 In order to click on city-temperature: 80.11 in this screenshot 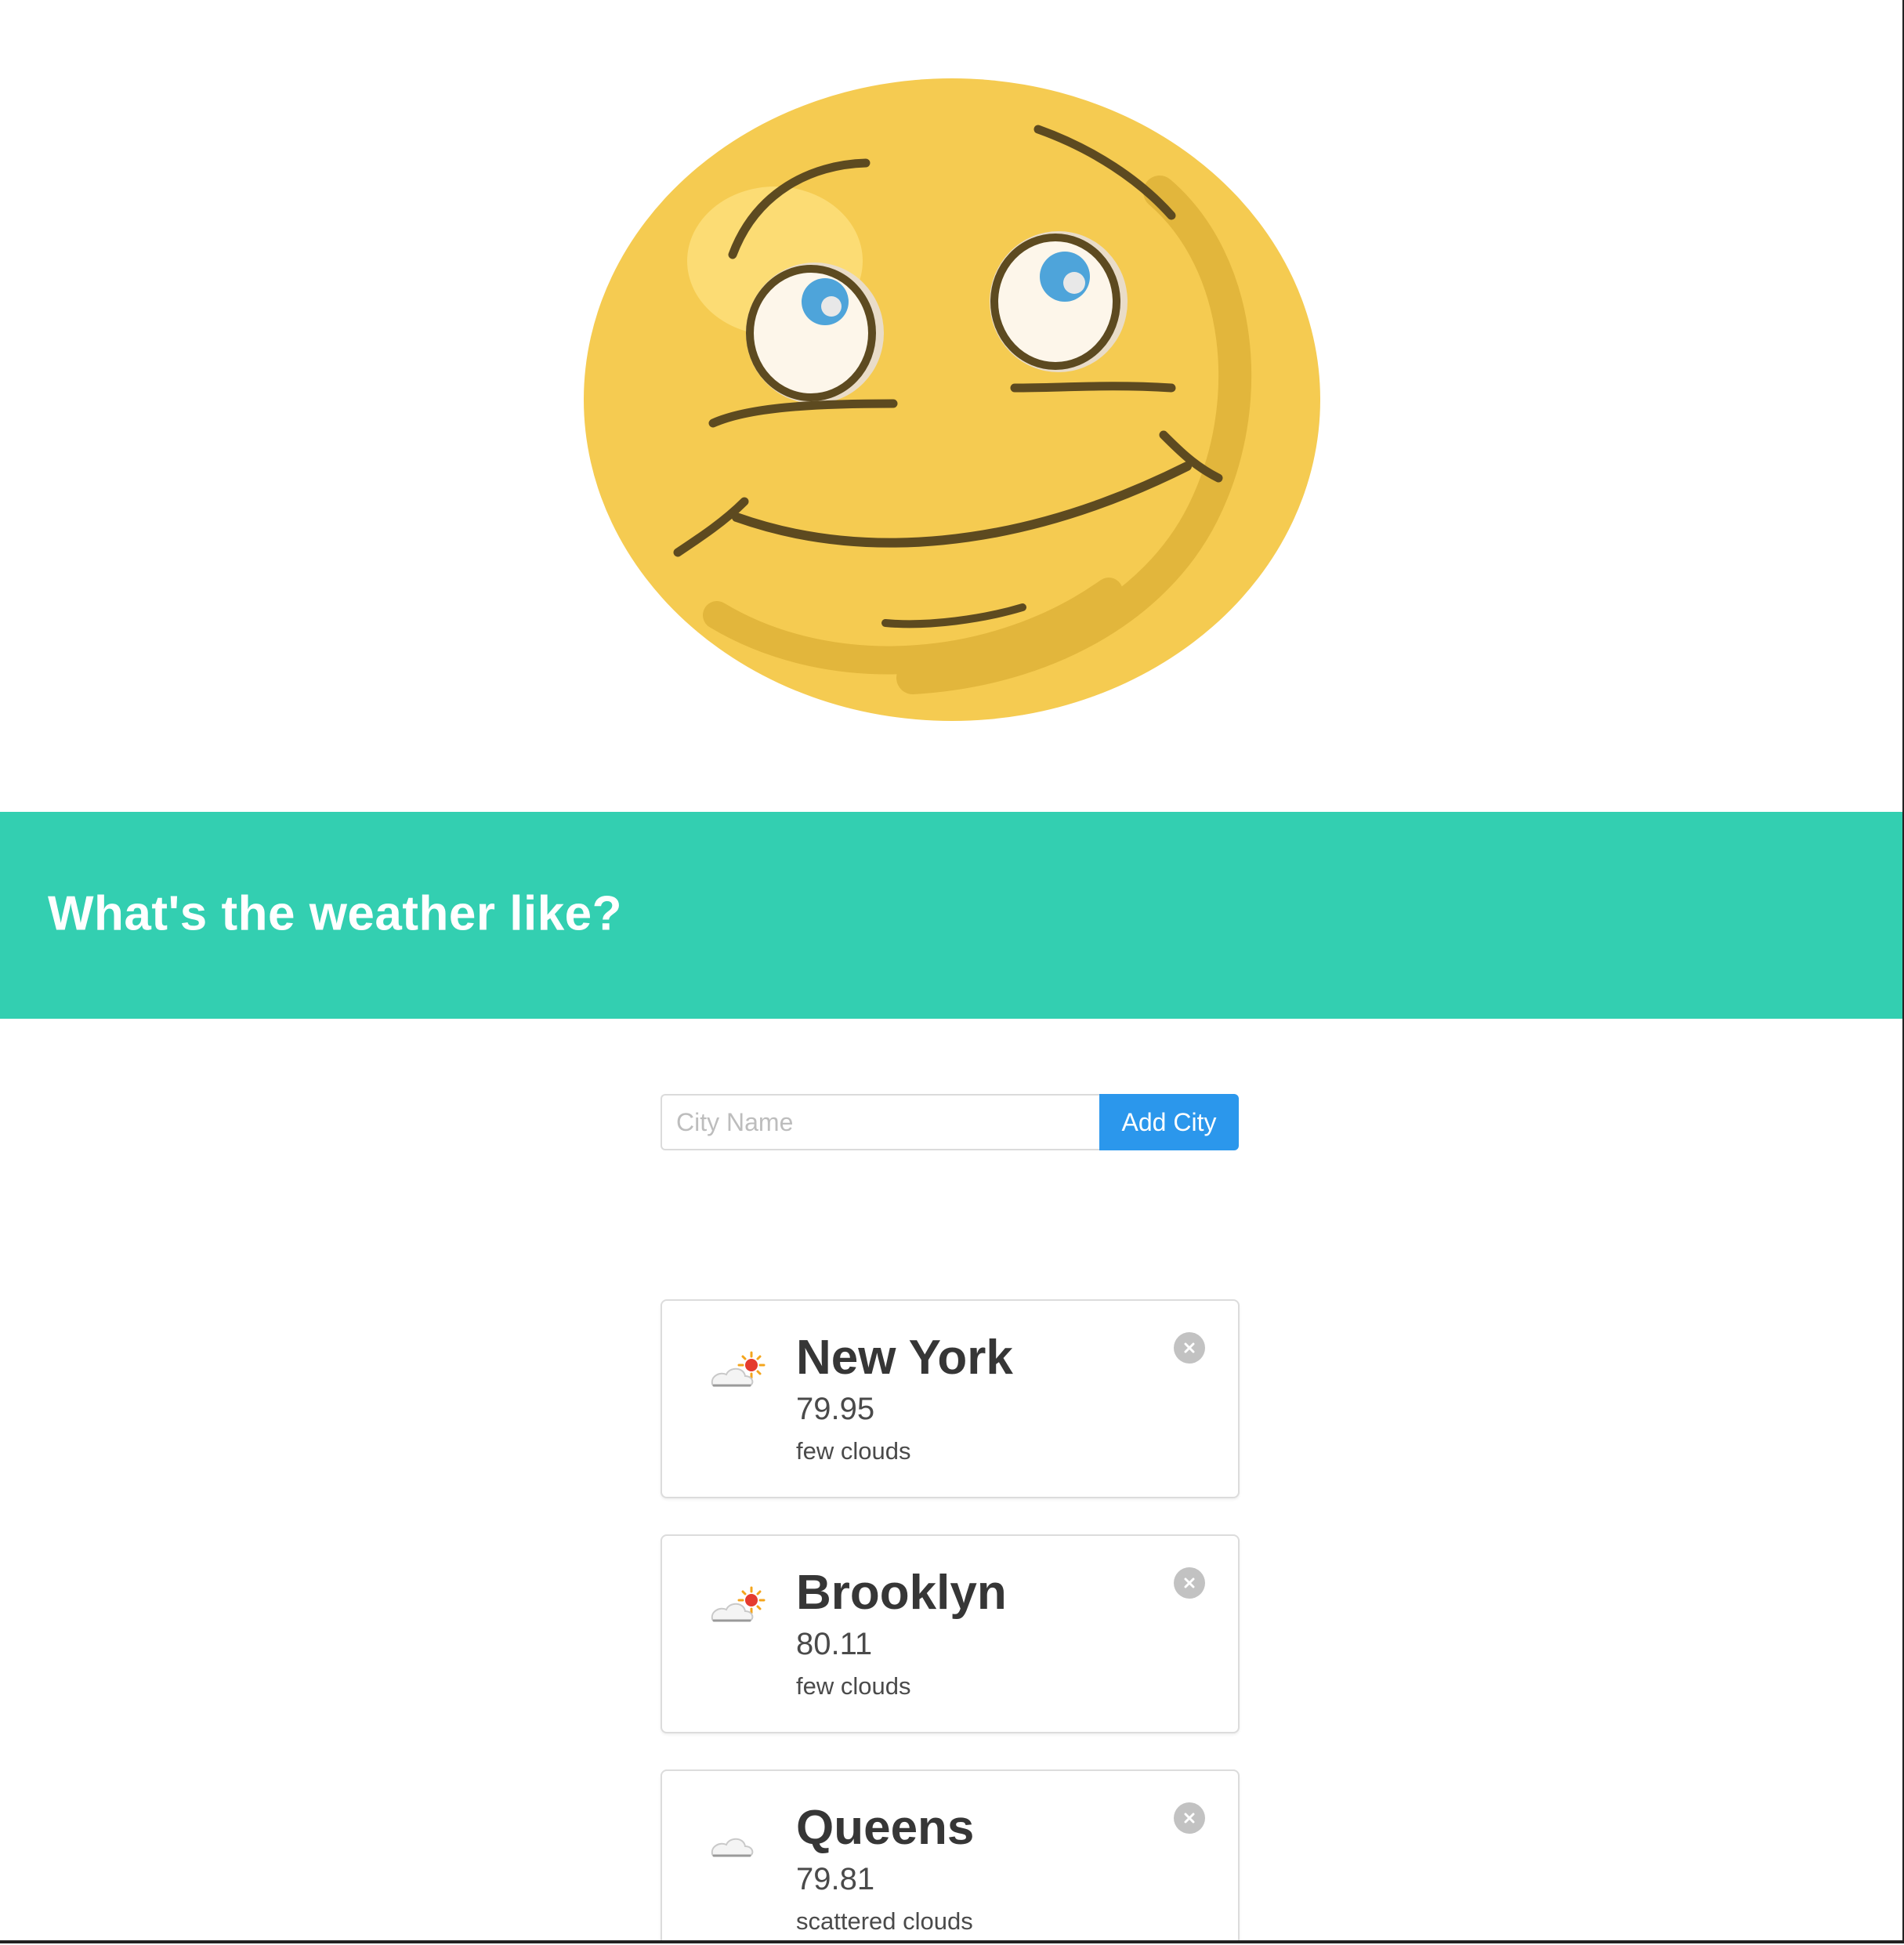, I will do `click(834, 1644)`.